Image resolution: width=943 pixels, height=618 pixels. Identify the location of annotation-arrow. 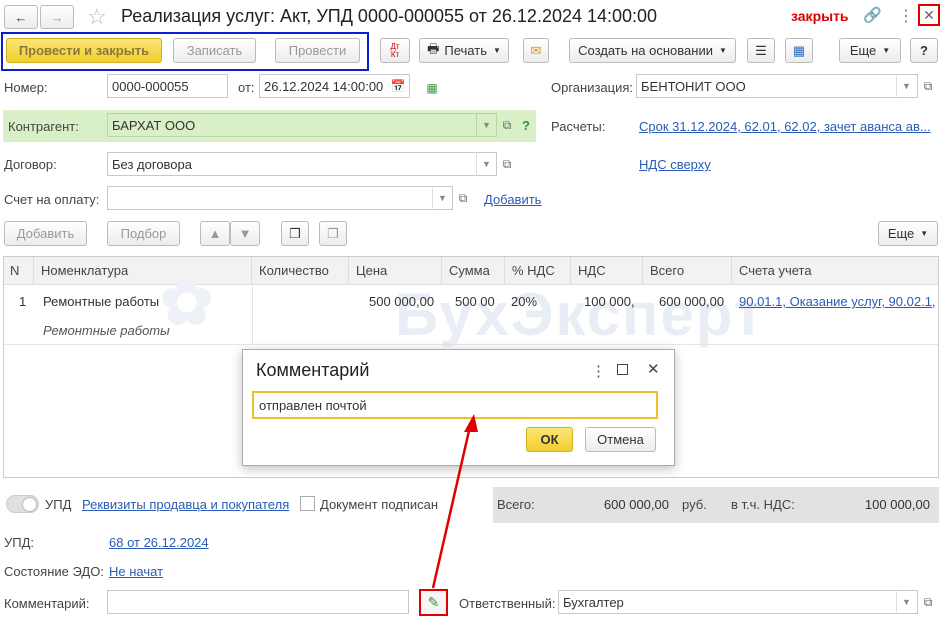
(454, 501).